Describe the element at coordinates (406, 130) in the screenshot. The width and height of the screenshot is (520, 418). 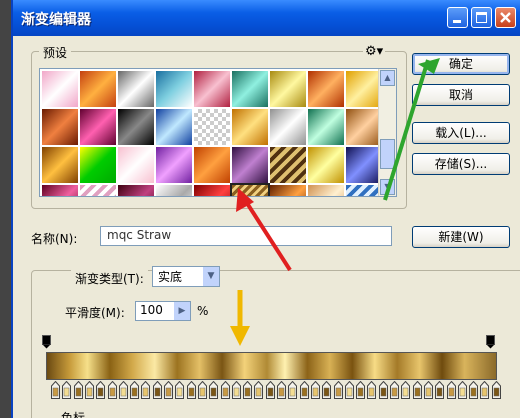
I see `green-arrow-line` at that location.